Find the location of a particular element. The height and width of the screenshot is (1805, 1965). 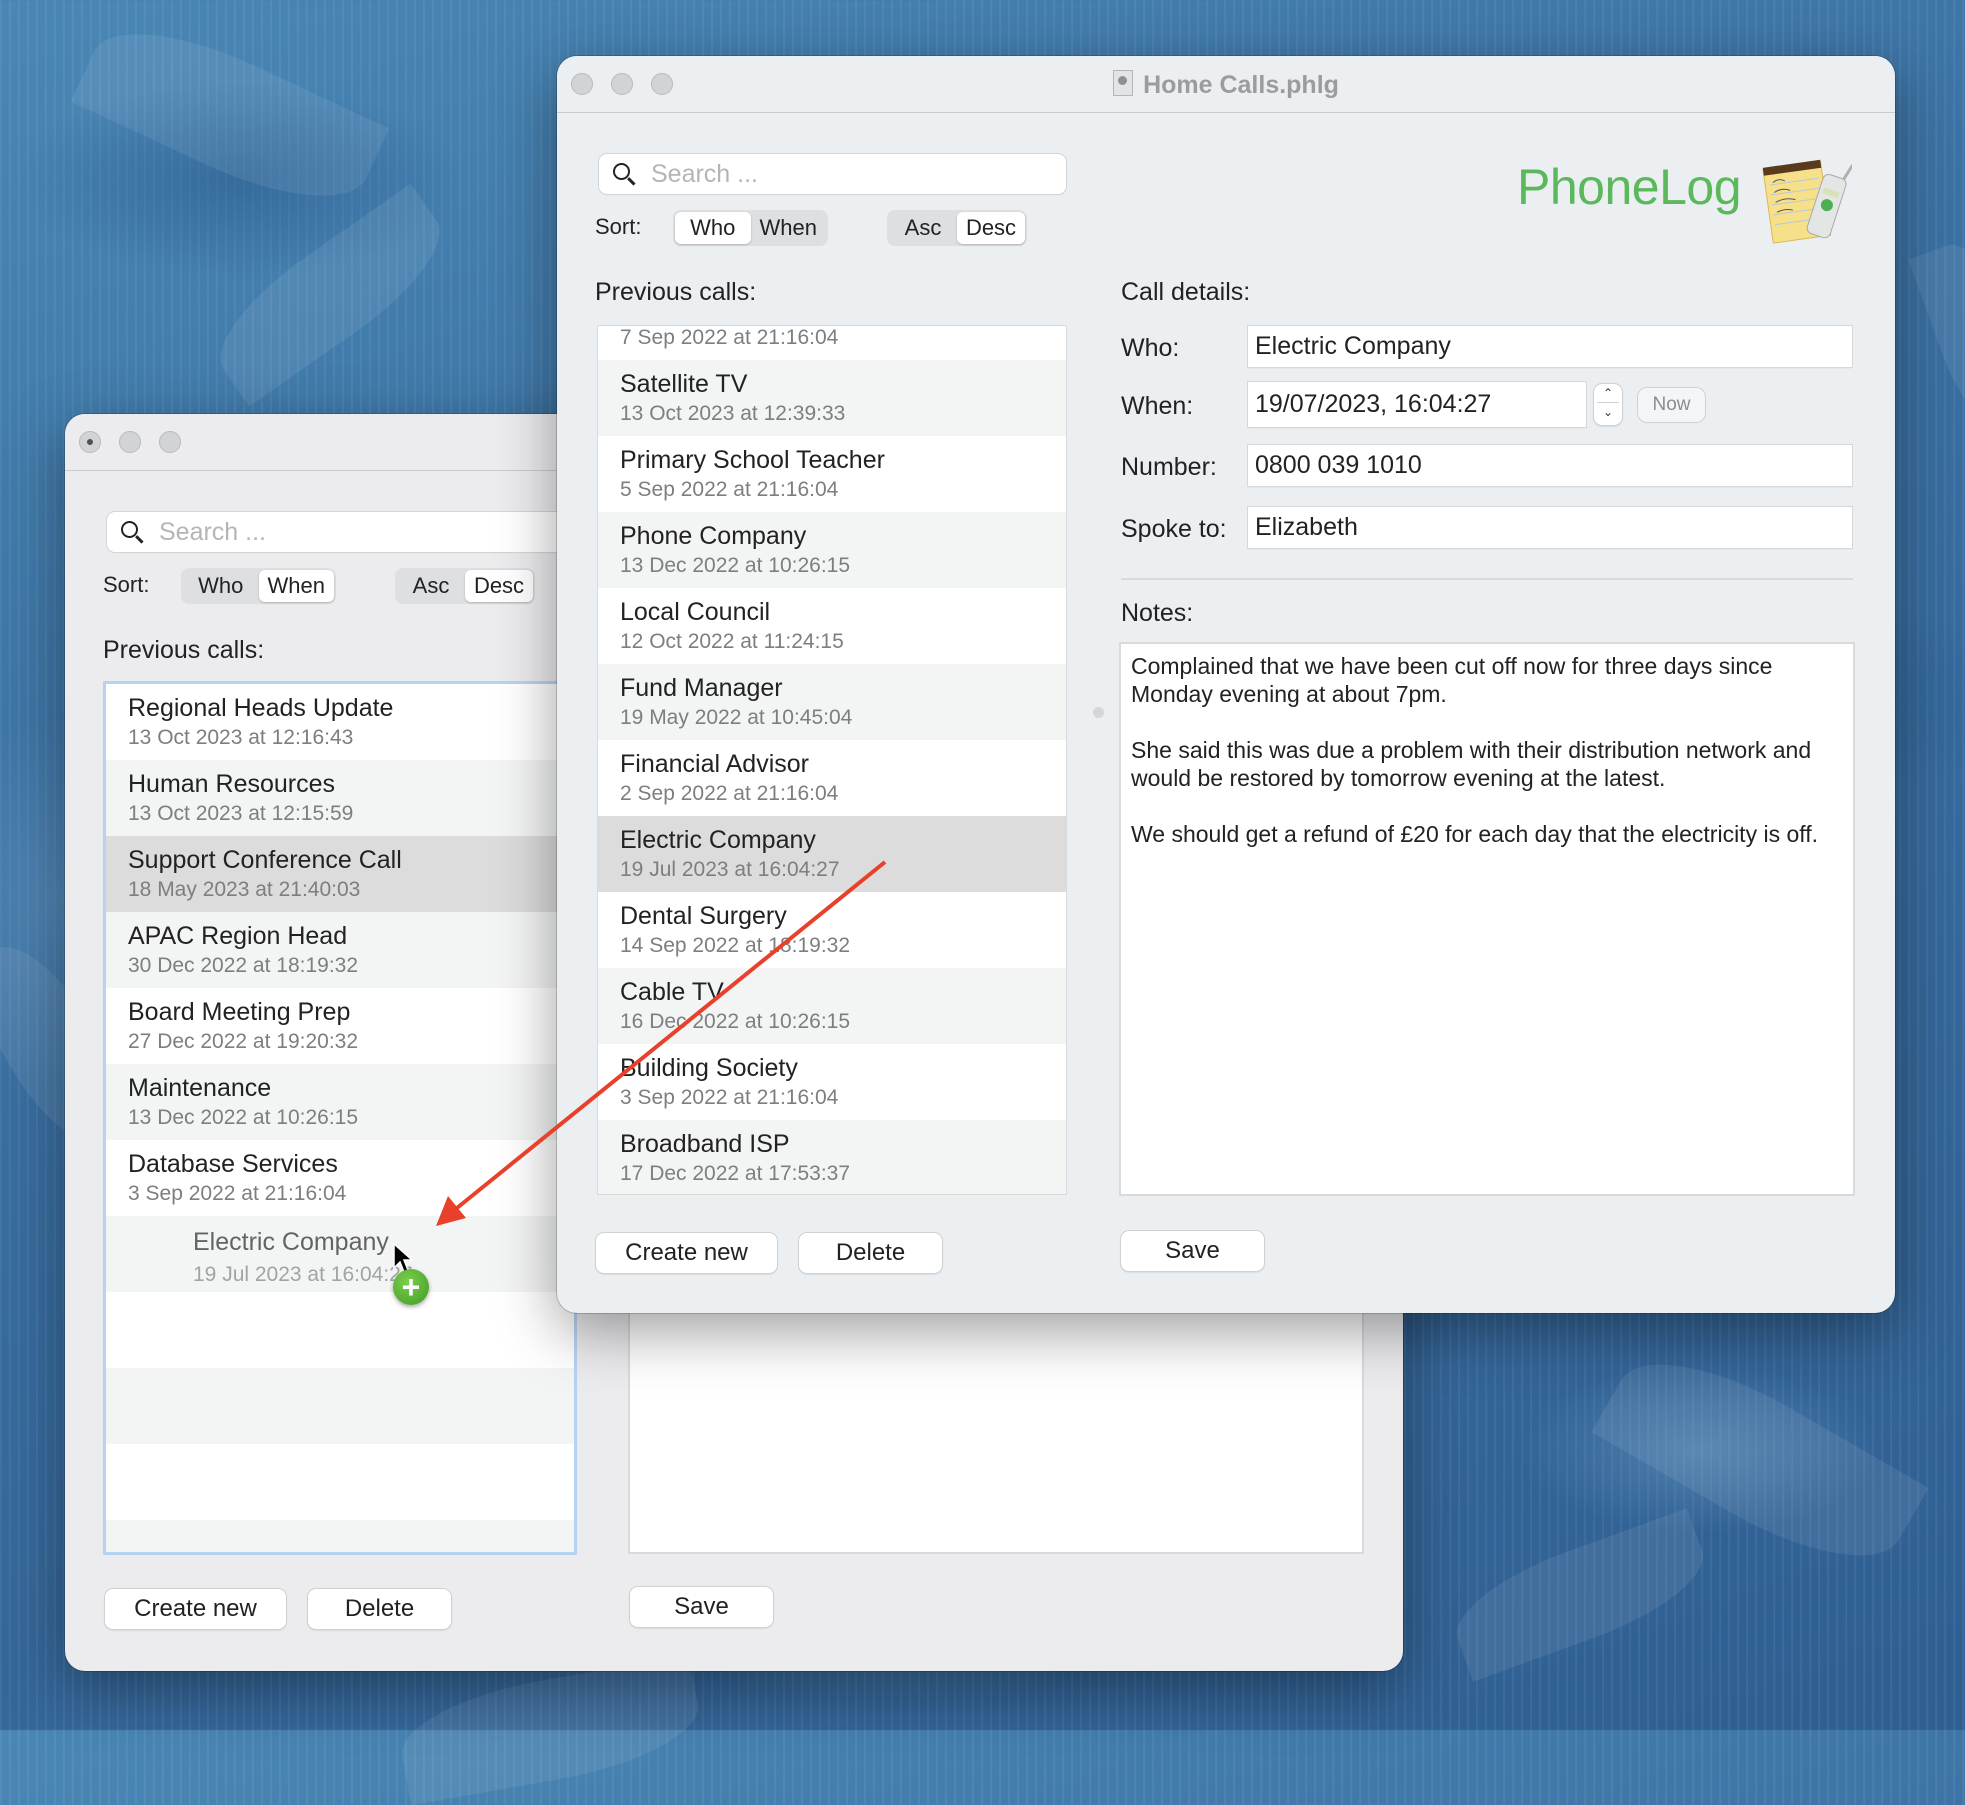

window-title: Home Calls.phlg is located at coordinates (1226, 85).